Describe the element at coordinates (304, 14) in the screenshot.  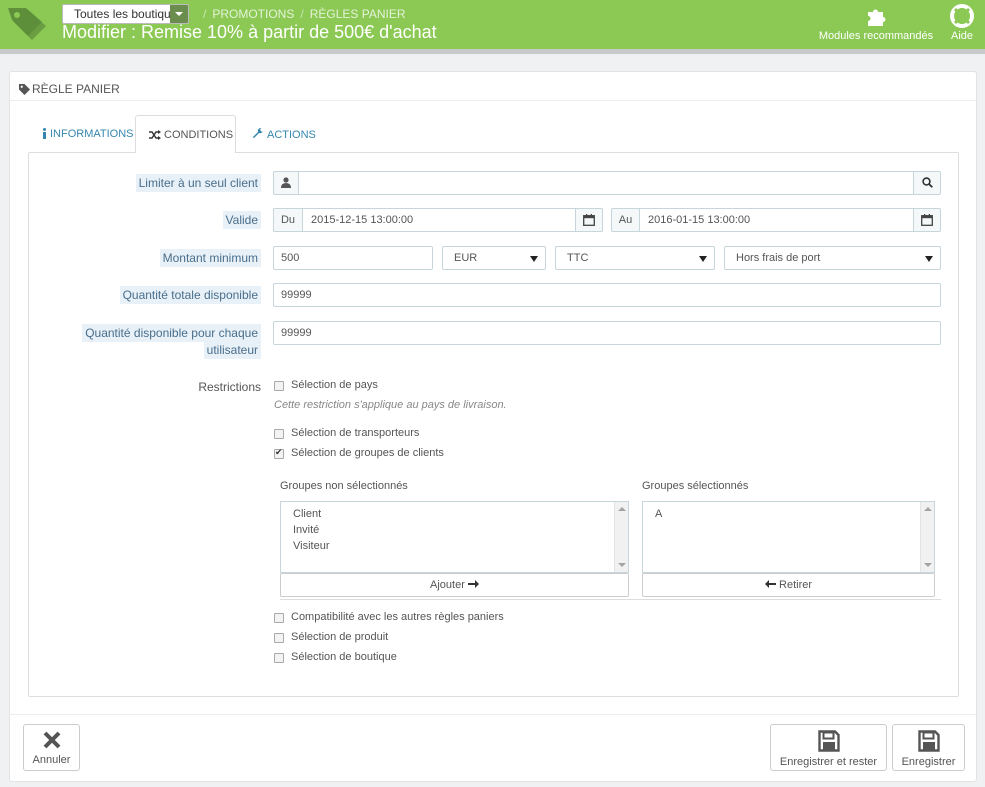
I see `breadcrumb: / PROMOTIONS / RÈGLES PANIER` at that location.